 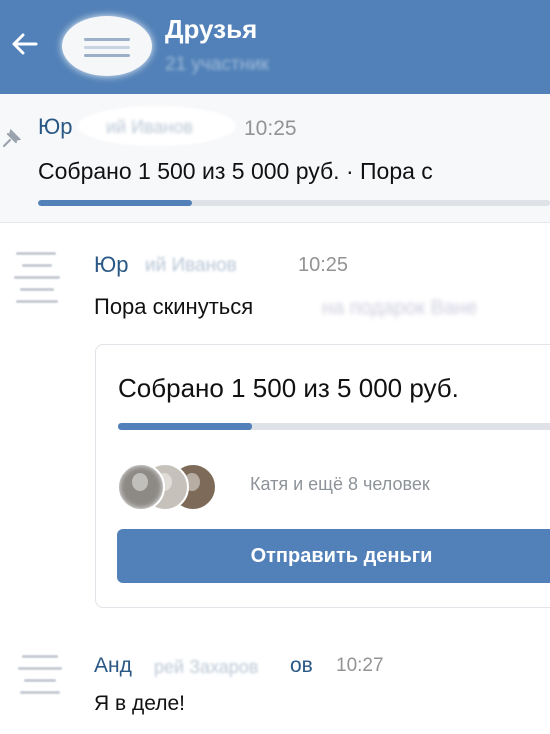 I want to click on back-button, so click(x=24, y=44).